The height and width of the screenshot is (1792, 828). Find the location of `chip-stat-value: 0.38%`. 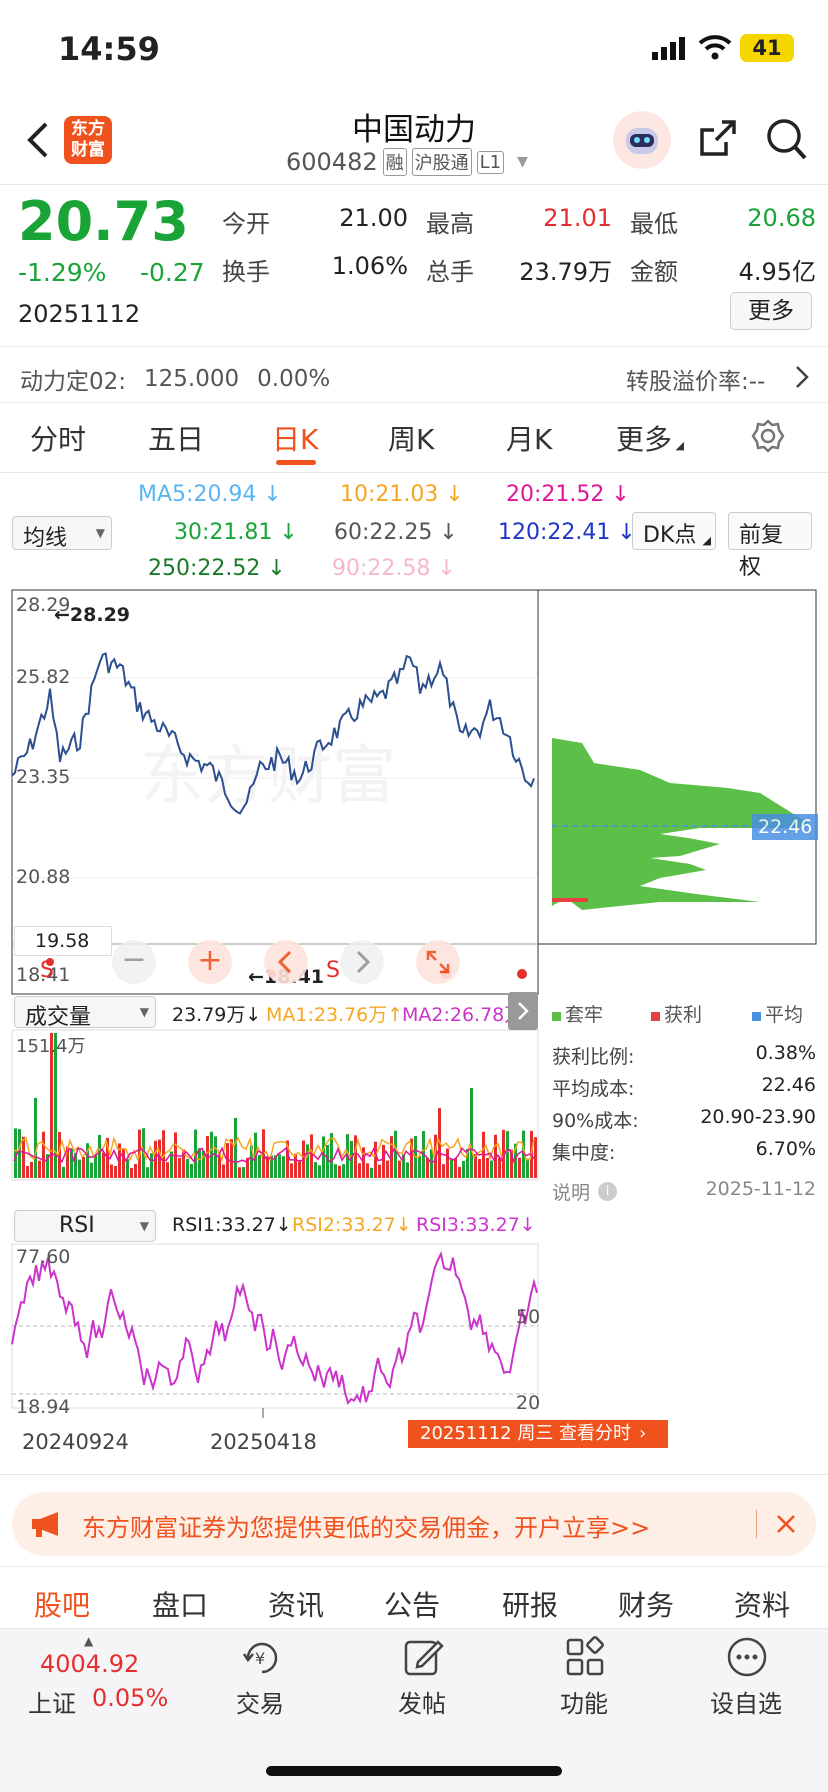

chip-stat-value: 0.38% is located at coordinates (785, 1053).